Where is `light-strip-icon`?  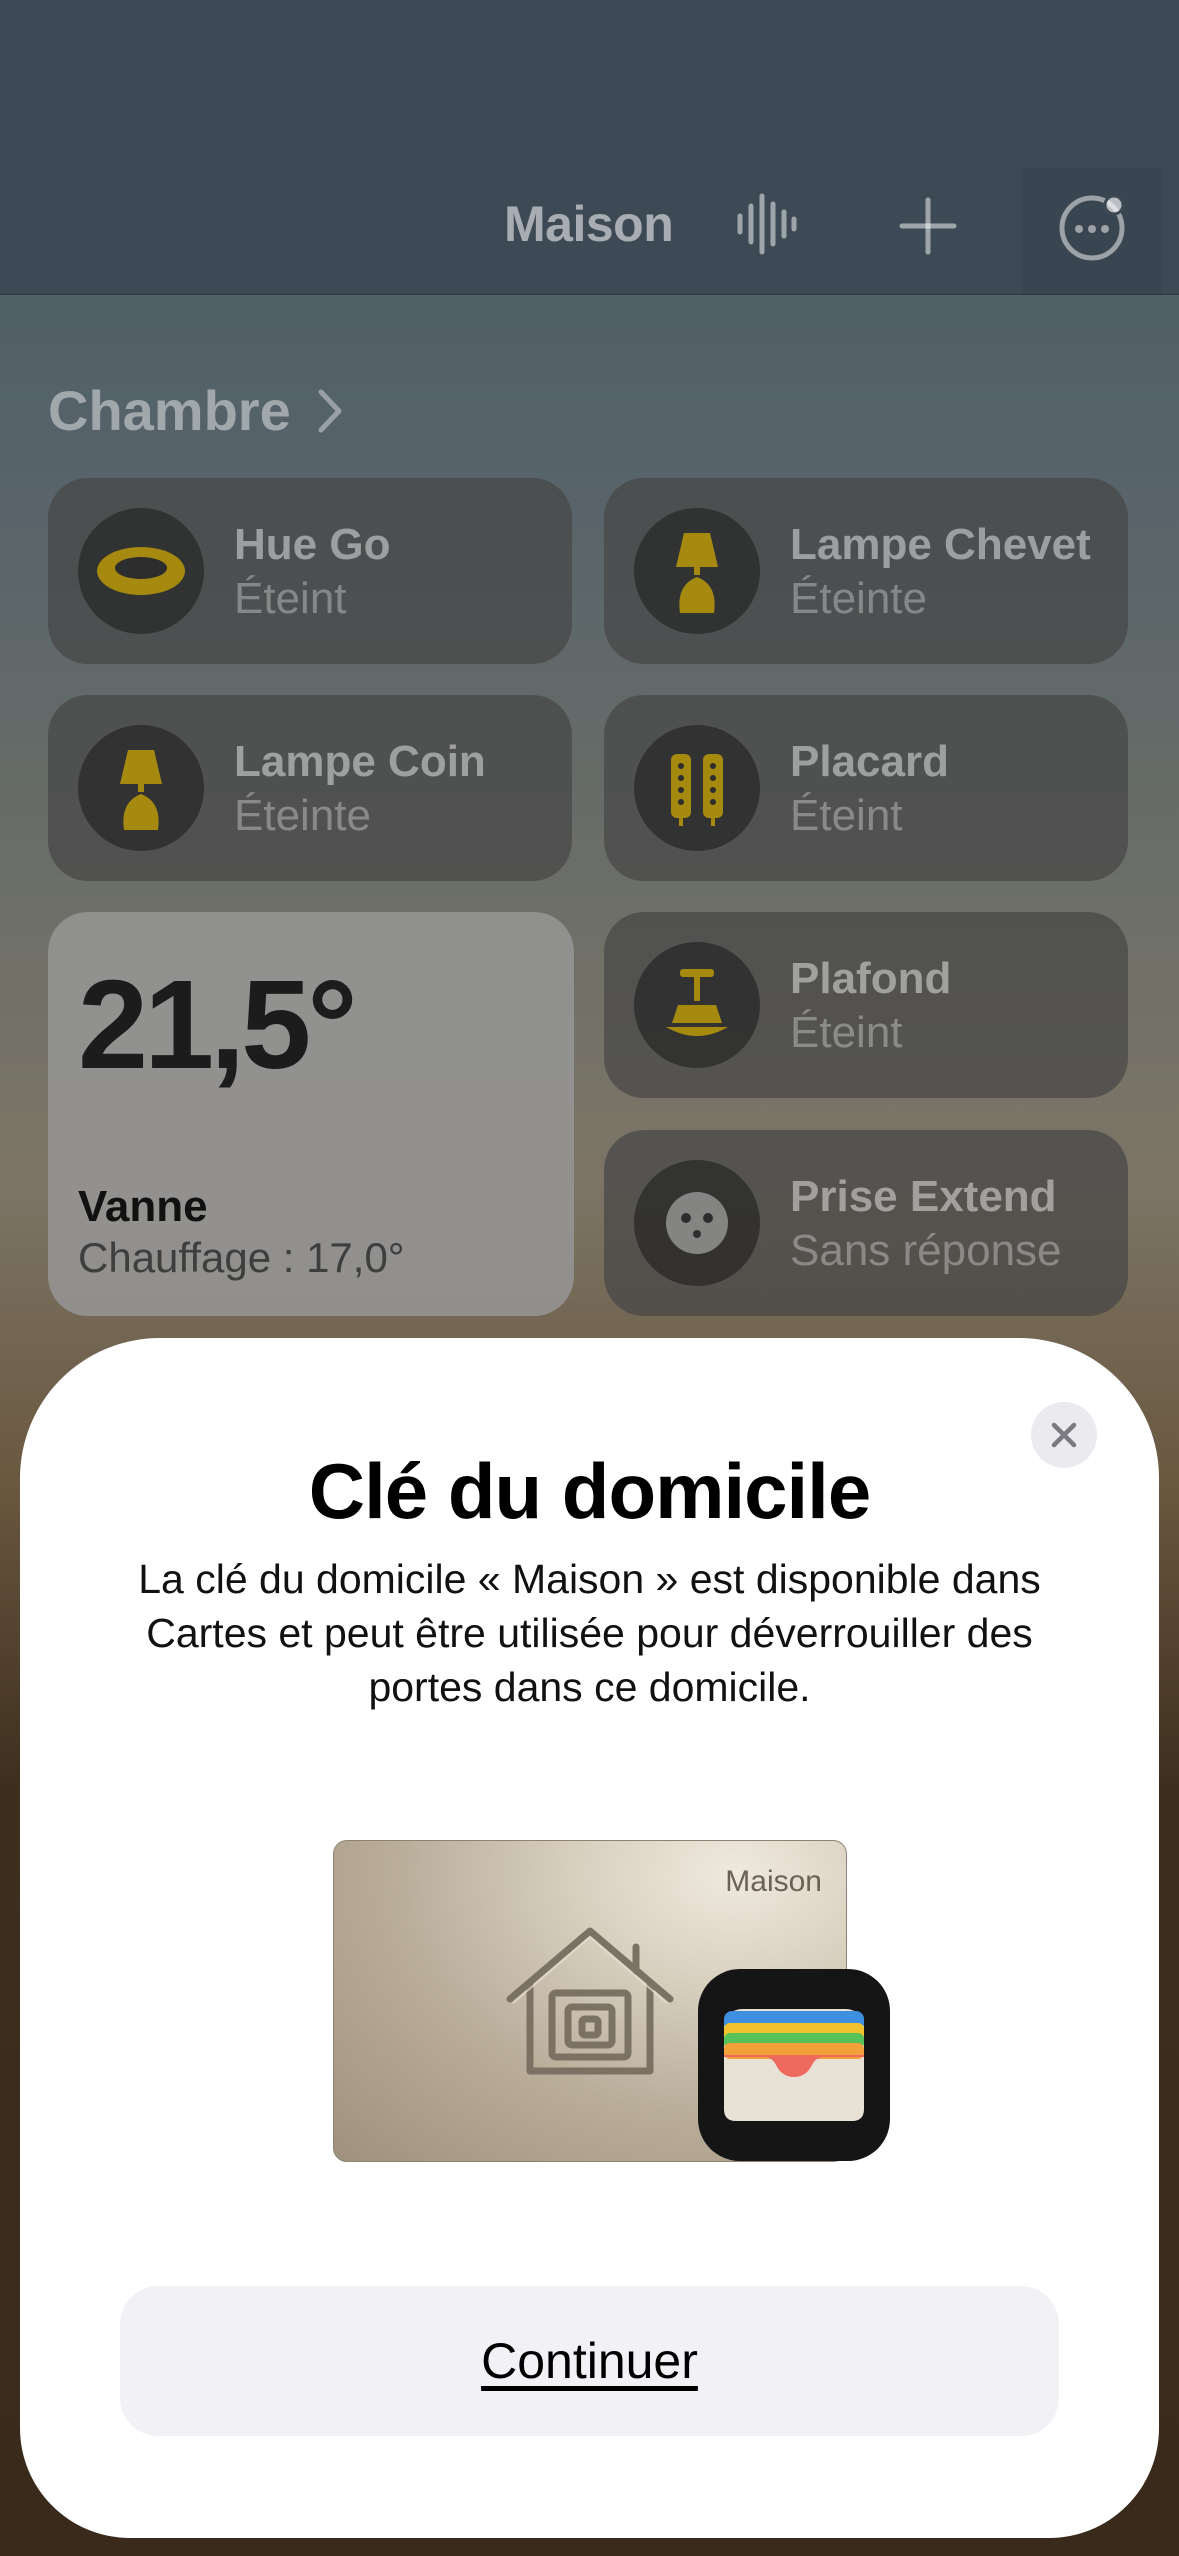 light-strip-icon is located at coordinates (697, 788).